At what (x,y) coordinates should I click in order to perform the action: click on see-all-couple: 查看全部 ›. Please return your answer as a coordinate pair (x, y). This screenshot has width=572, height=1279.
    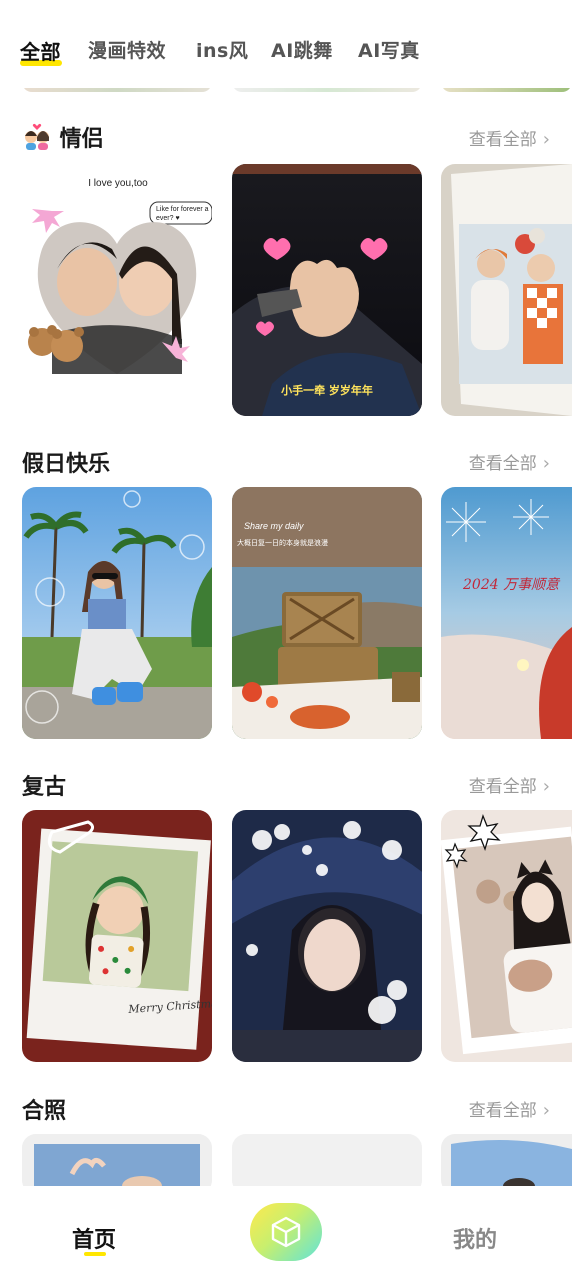
    Looking at the image, I should click on (509, 137).